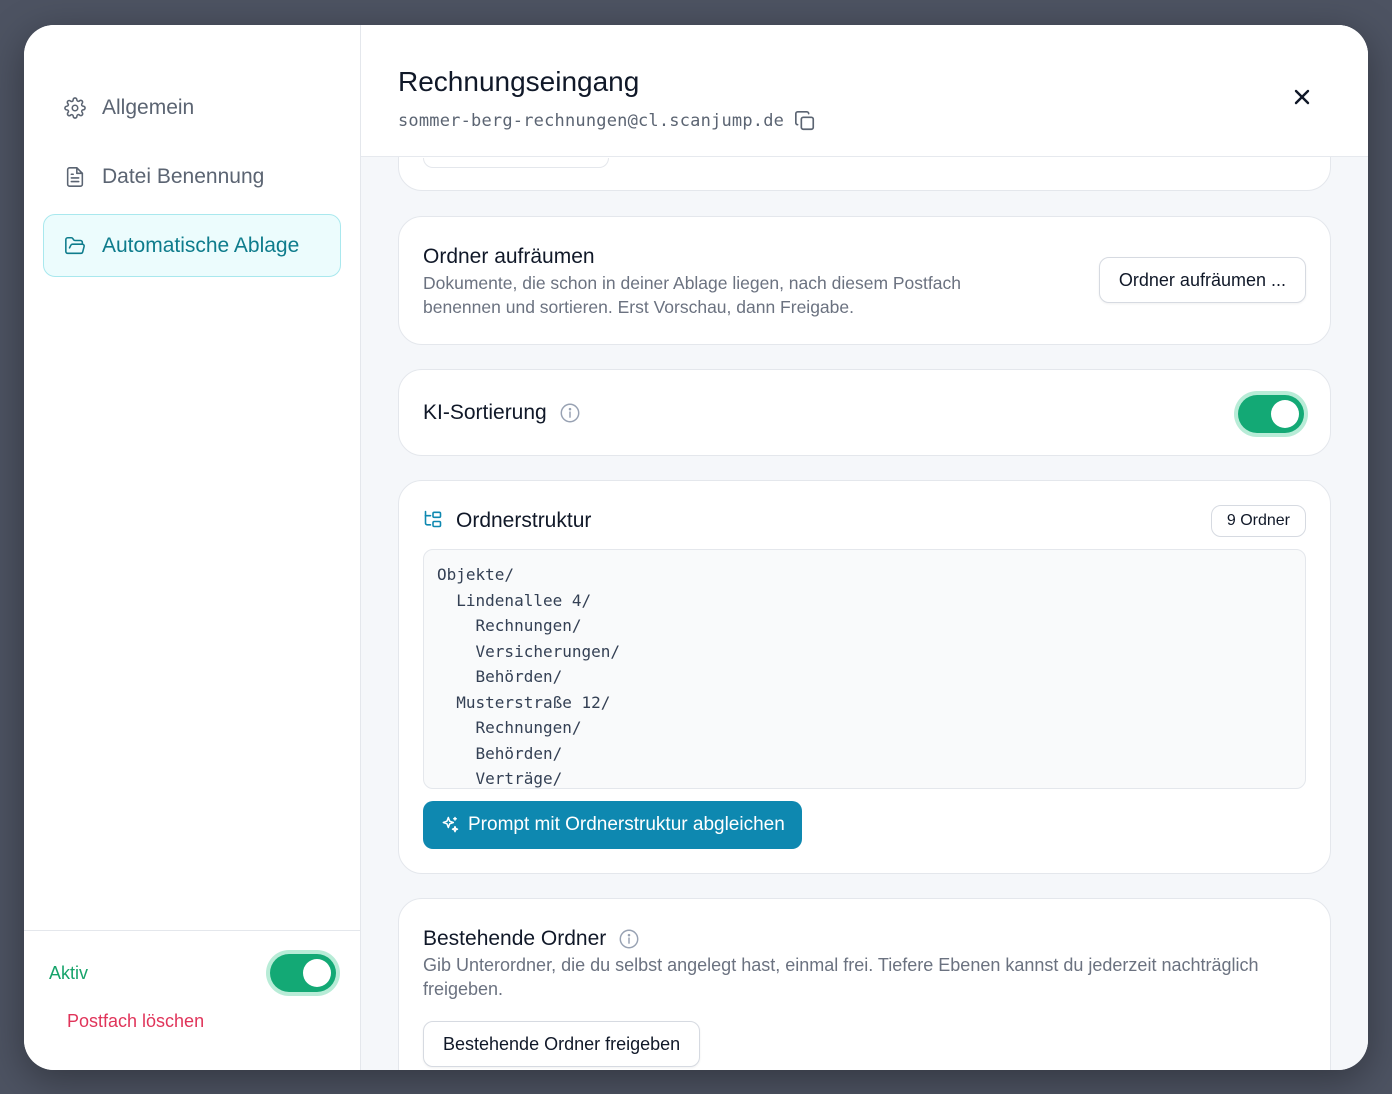  Describe the element at coordinates (529, 651) in the screenshot. I see `tree-line: Versicherungen/` at that location.